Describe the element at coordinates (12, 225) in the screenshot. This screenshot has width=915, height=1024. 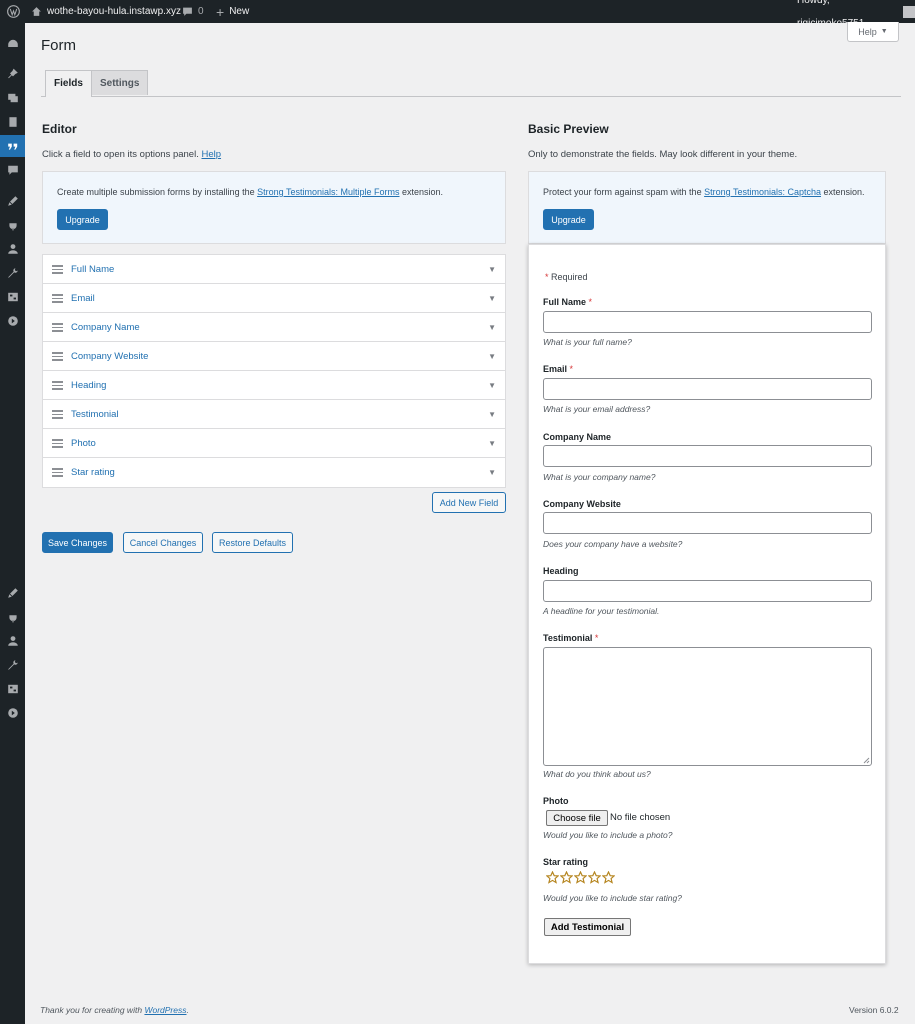
I see `plugins-icon` at that location.